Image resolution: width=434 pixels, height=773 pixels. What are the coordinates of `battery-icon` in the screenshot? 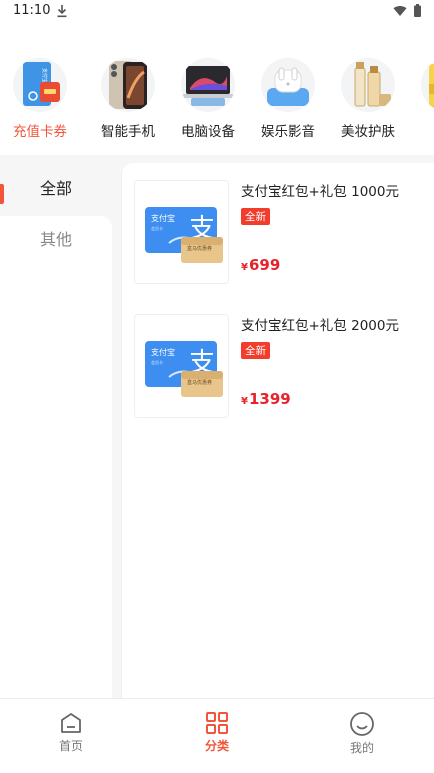 It's located at (417, 10).